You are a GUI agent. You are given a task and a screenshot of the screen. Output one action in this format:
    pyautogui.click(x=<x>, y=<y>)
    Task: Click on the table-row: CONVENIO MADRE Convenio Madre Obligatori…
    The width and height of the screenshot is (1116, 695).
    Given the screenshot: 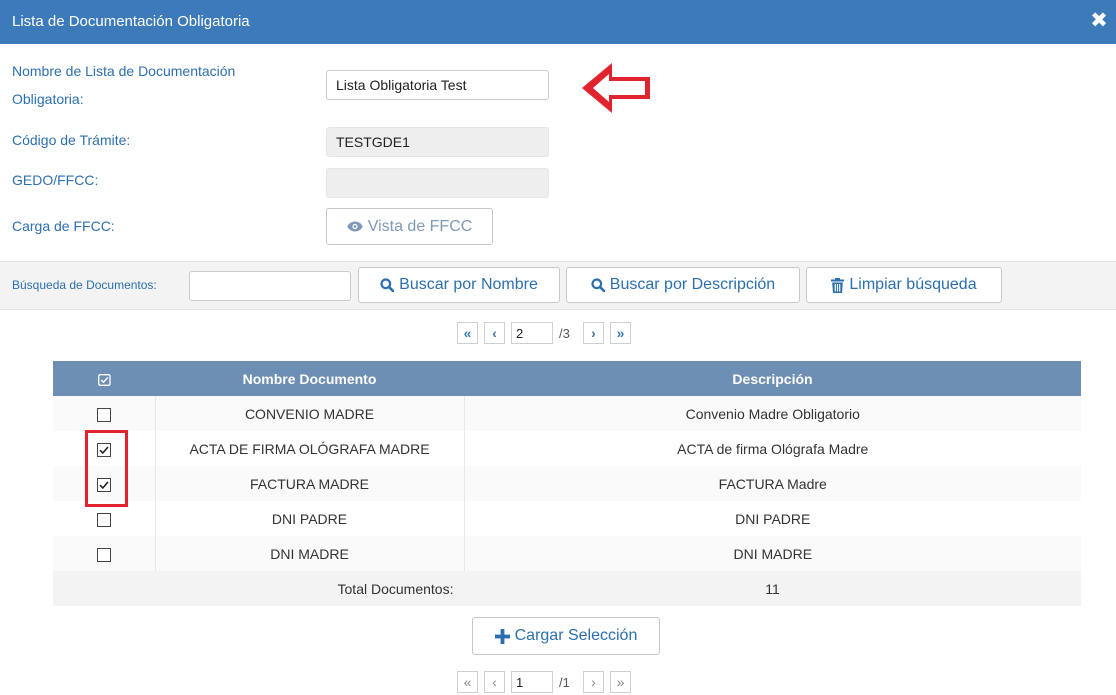 What is the action you would take?
    pyautogui.click(x=567, y=413)
    